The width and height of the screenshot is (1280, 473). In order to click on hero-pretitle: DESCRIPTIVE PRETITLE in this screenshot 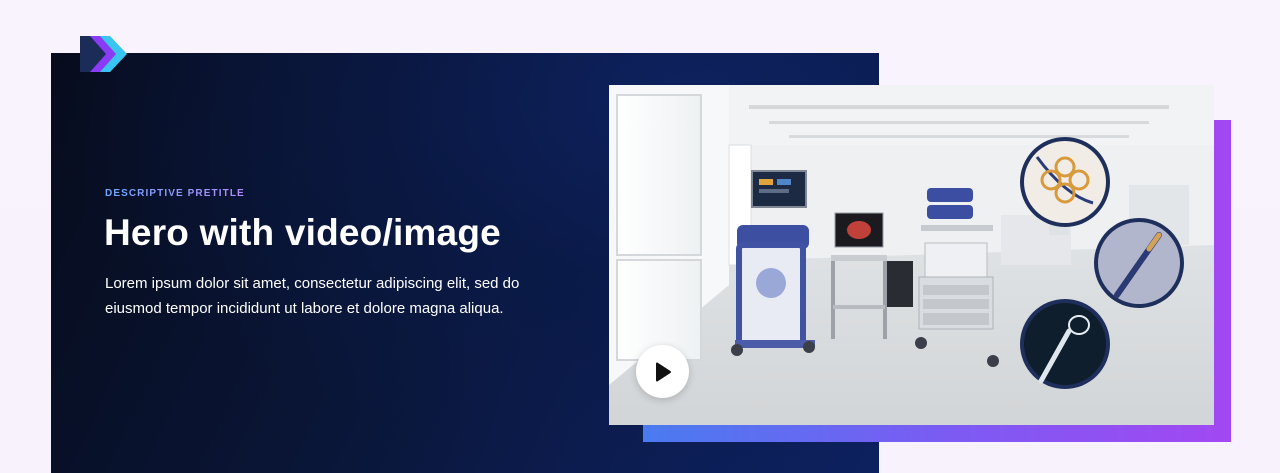, I will do `click(175, 193)`.